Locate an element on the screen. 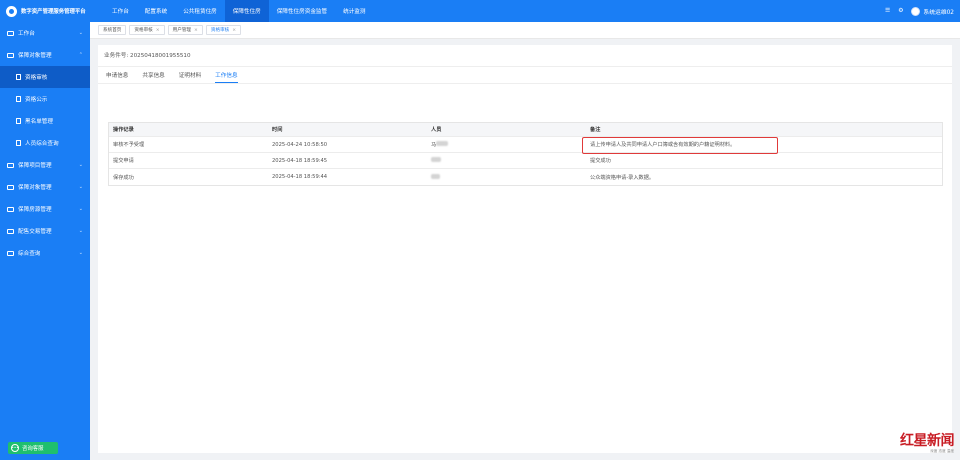 The height and width of the screenshot is (460, 960). page-tab-qualification-review: 资格审核 × is located at coordinates (147, 30).